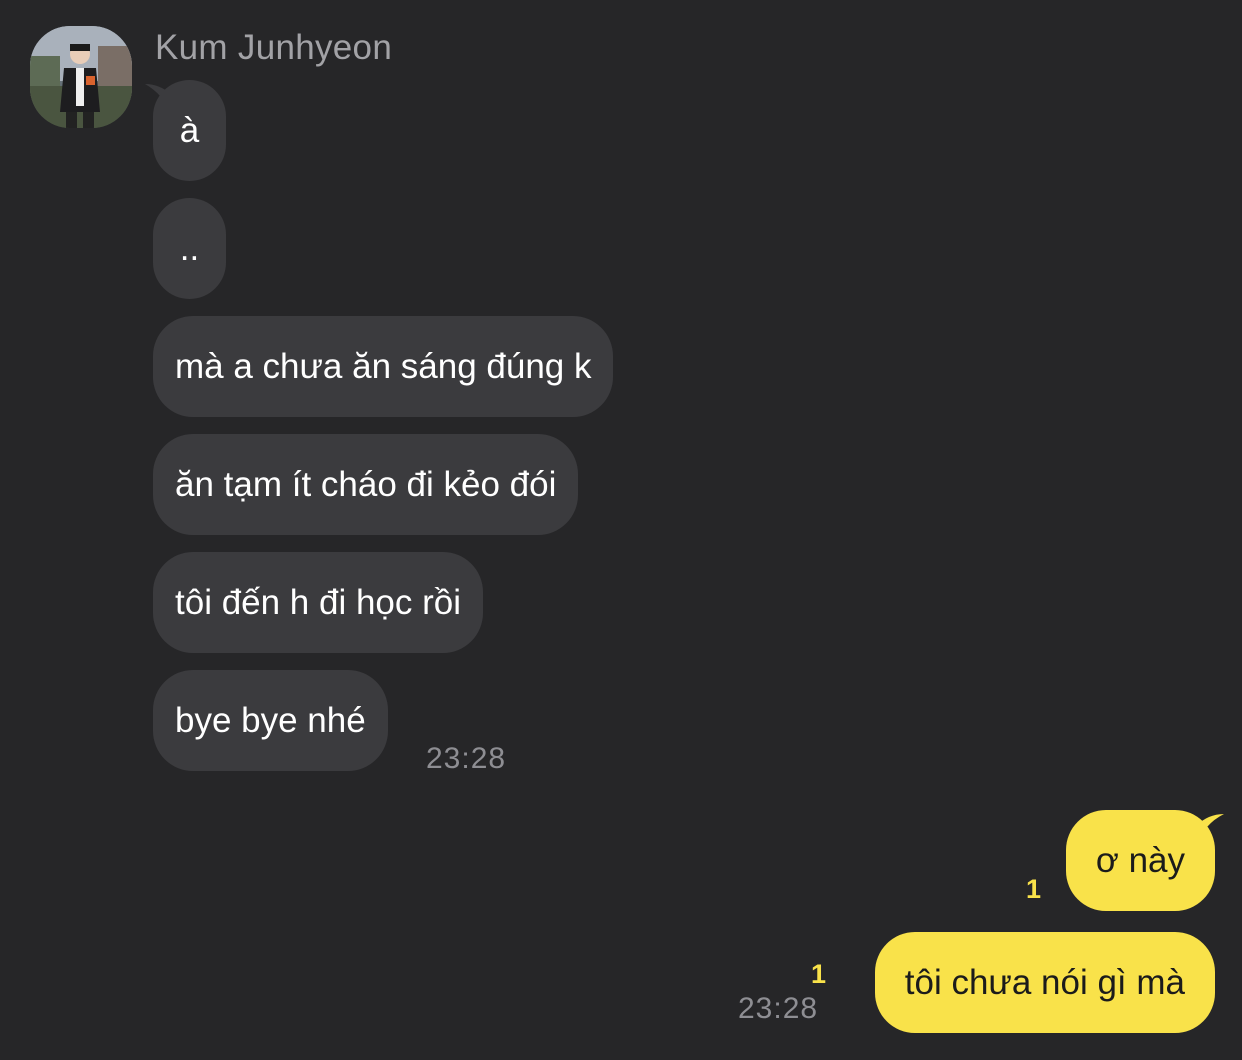 This screenshot has height=1060, width=1242. What do you see at coordinates (270, 720) in the screenshot?
I see `incoming-message-bubble: bye bye nhé` at bounding box center [270, 720].